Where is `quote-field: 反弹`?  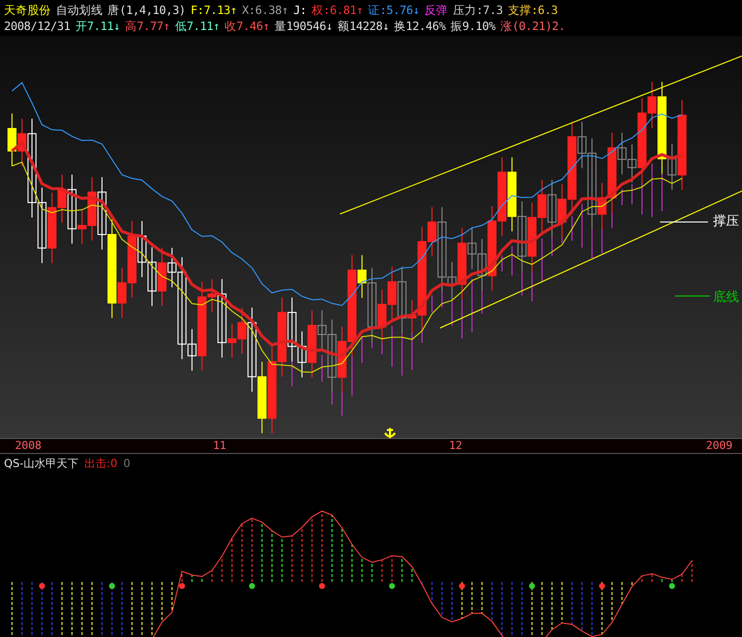 quote-field: 反弹 is located at coordinates (436, 10).